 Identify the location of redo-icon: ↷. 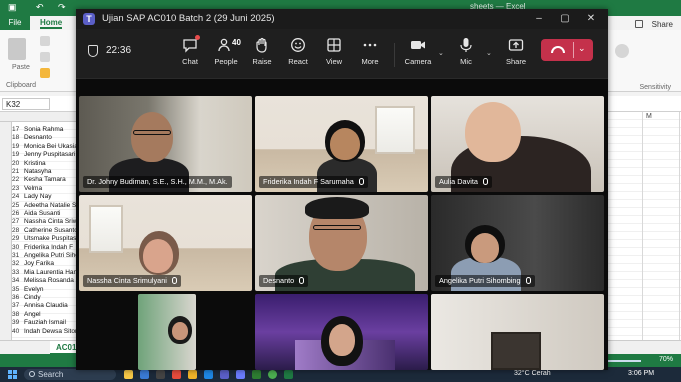
(62, 7).